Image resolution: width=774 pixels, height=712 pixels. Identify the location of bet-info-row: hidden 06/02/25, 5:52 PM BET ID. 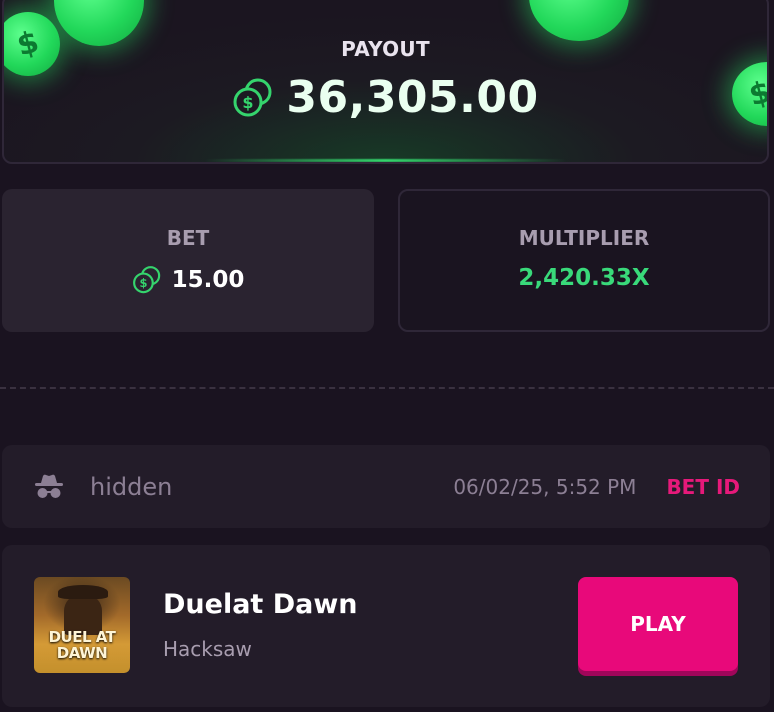
(386, 486).